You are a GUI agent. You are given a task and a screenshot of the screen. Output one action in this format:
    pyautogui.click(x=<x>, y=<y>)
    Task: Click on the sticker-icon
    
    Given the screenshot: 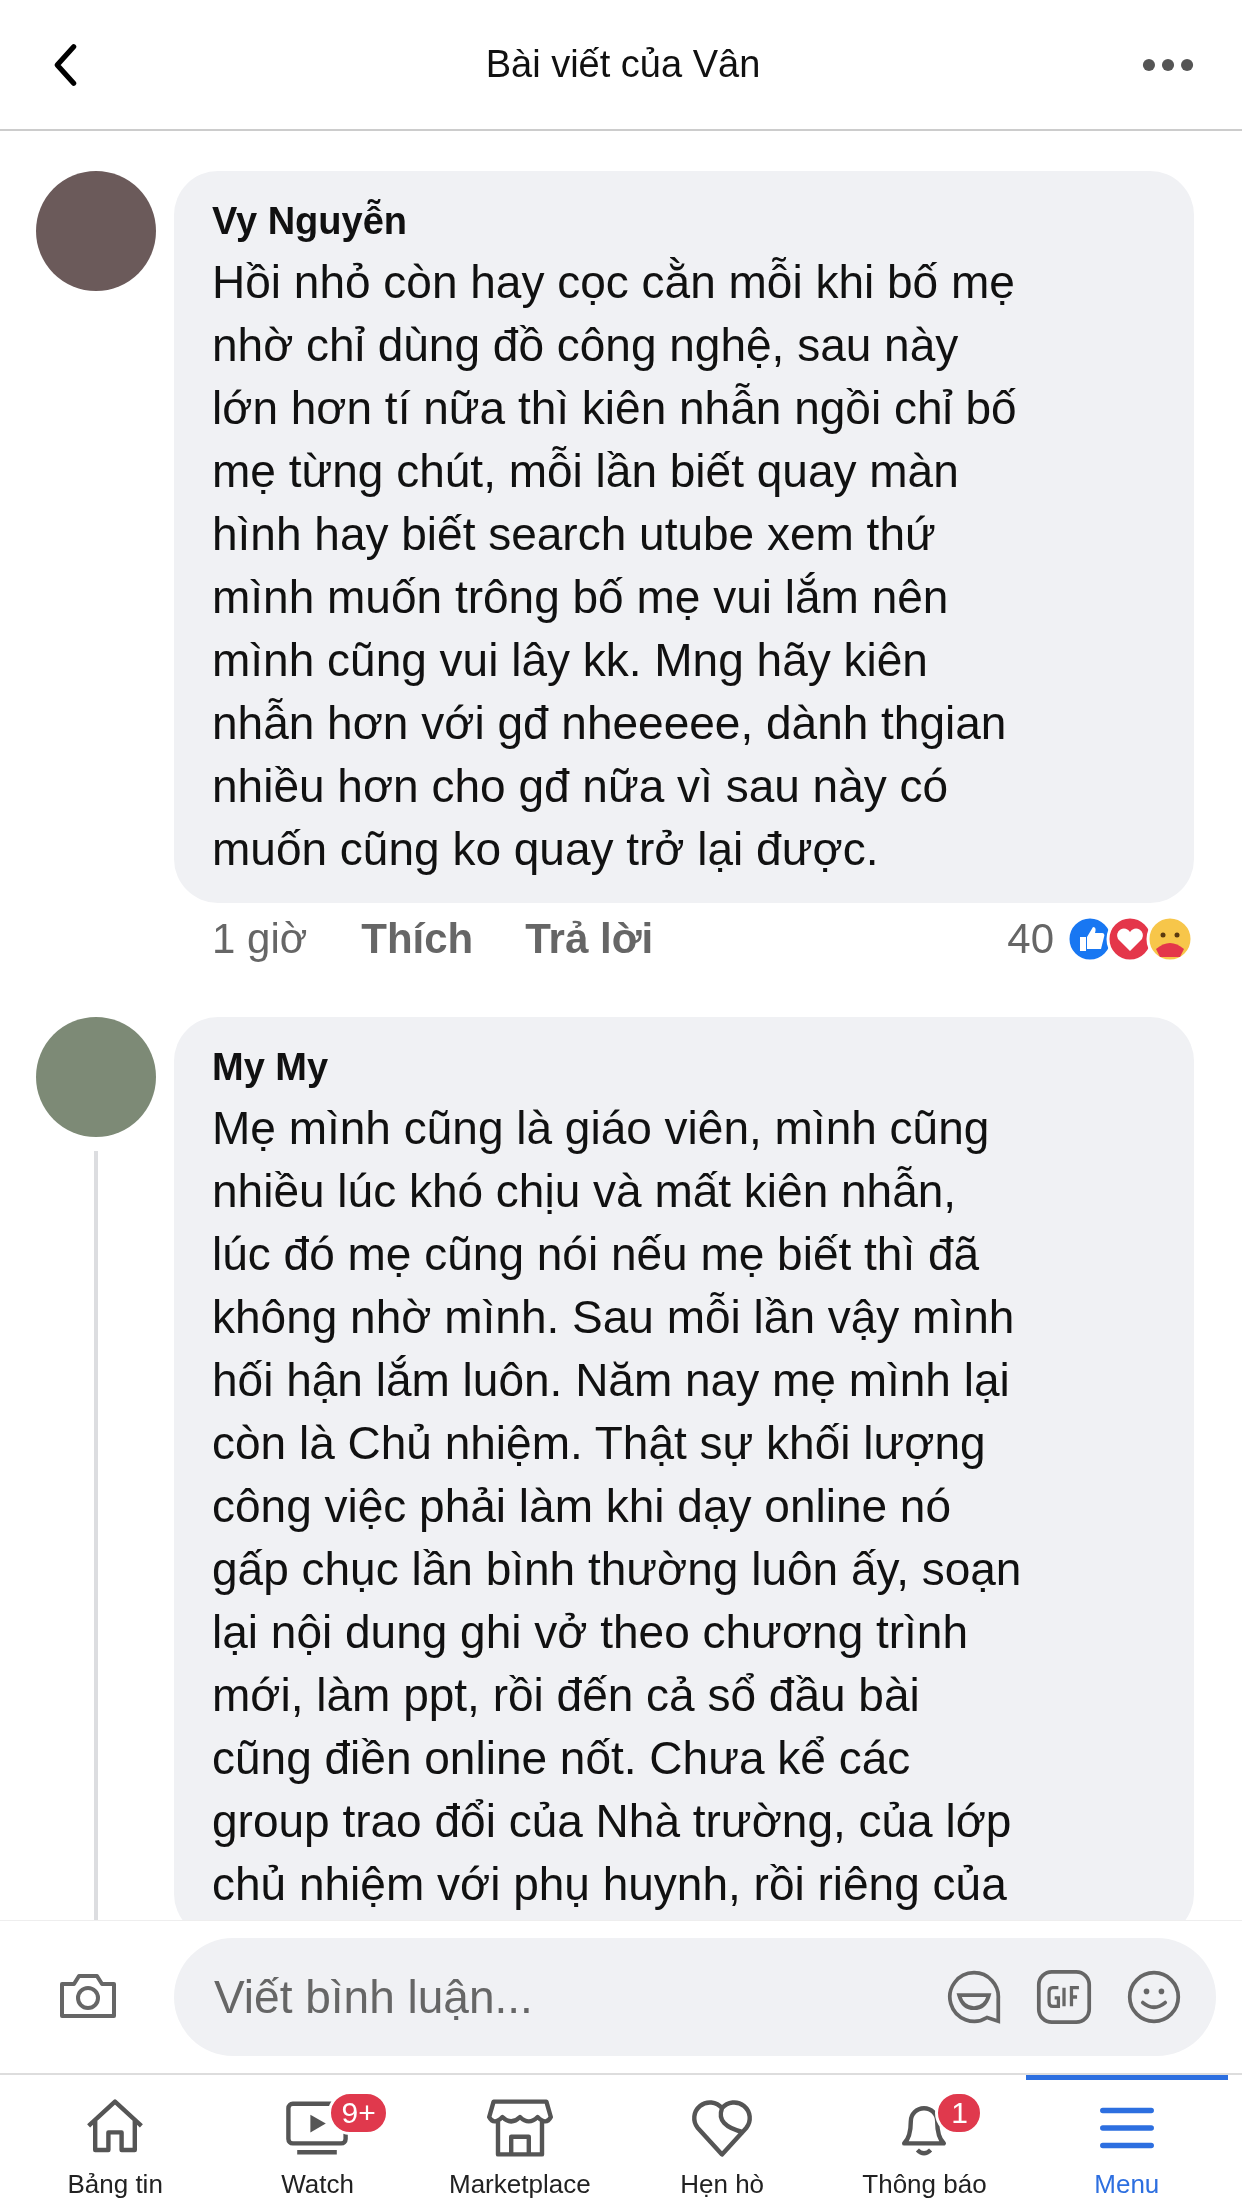 What is the action you would take?
    pyautogui.click(x=974, y=1997)
    